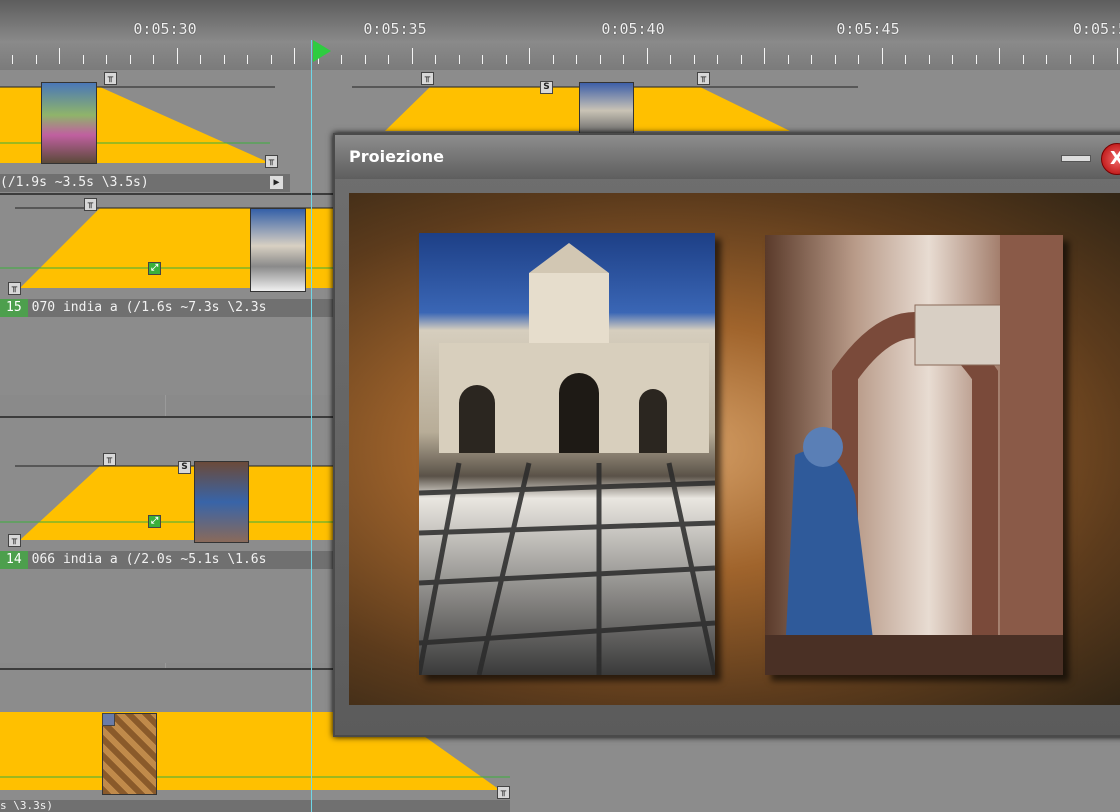  I want to click on archway-photo, so click(914, 455).